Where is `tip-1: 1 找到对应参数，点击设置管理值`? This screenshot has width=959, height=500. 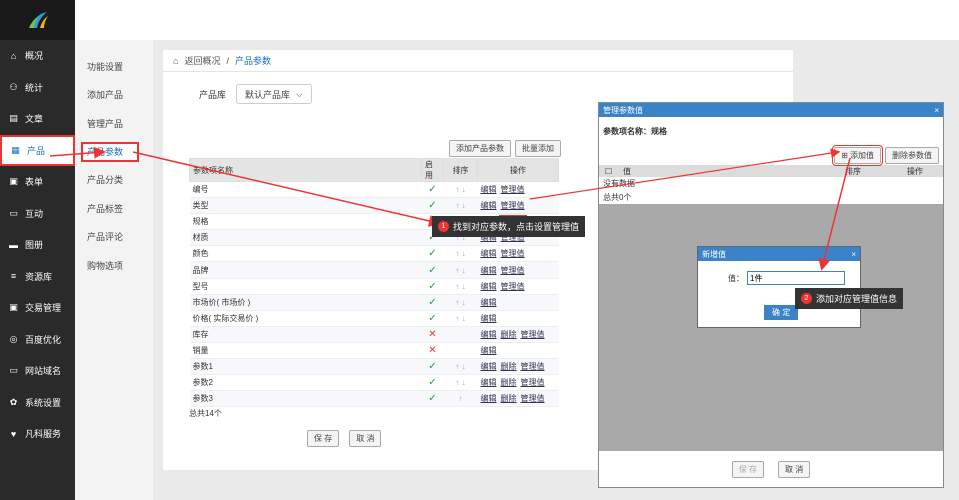 tip-1: 1 找到对应参数，点击设置管理值 is located at coordinates (509, 226).